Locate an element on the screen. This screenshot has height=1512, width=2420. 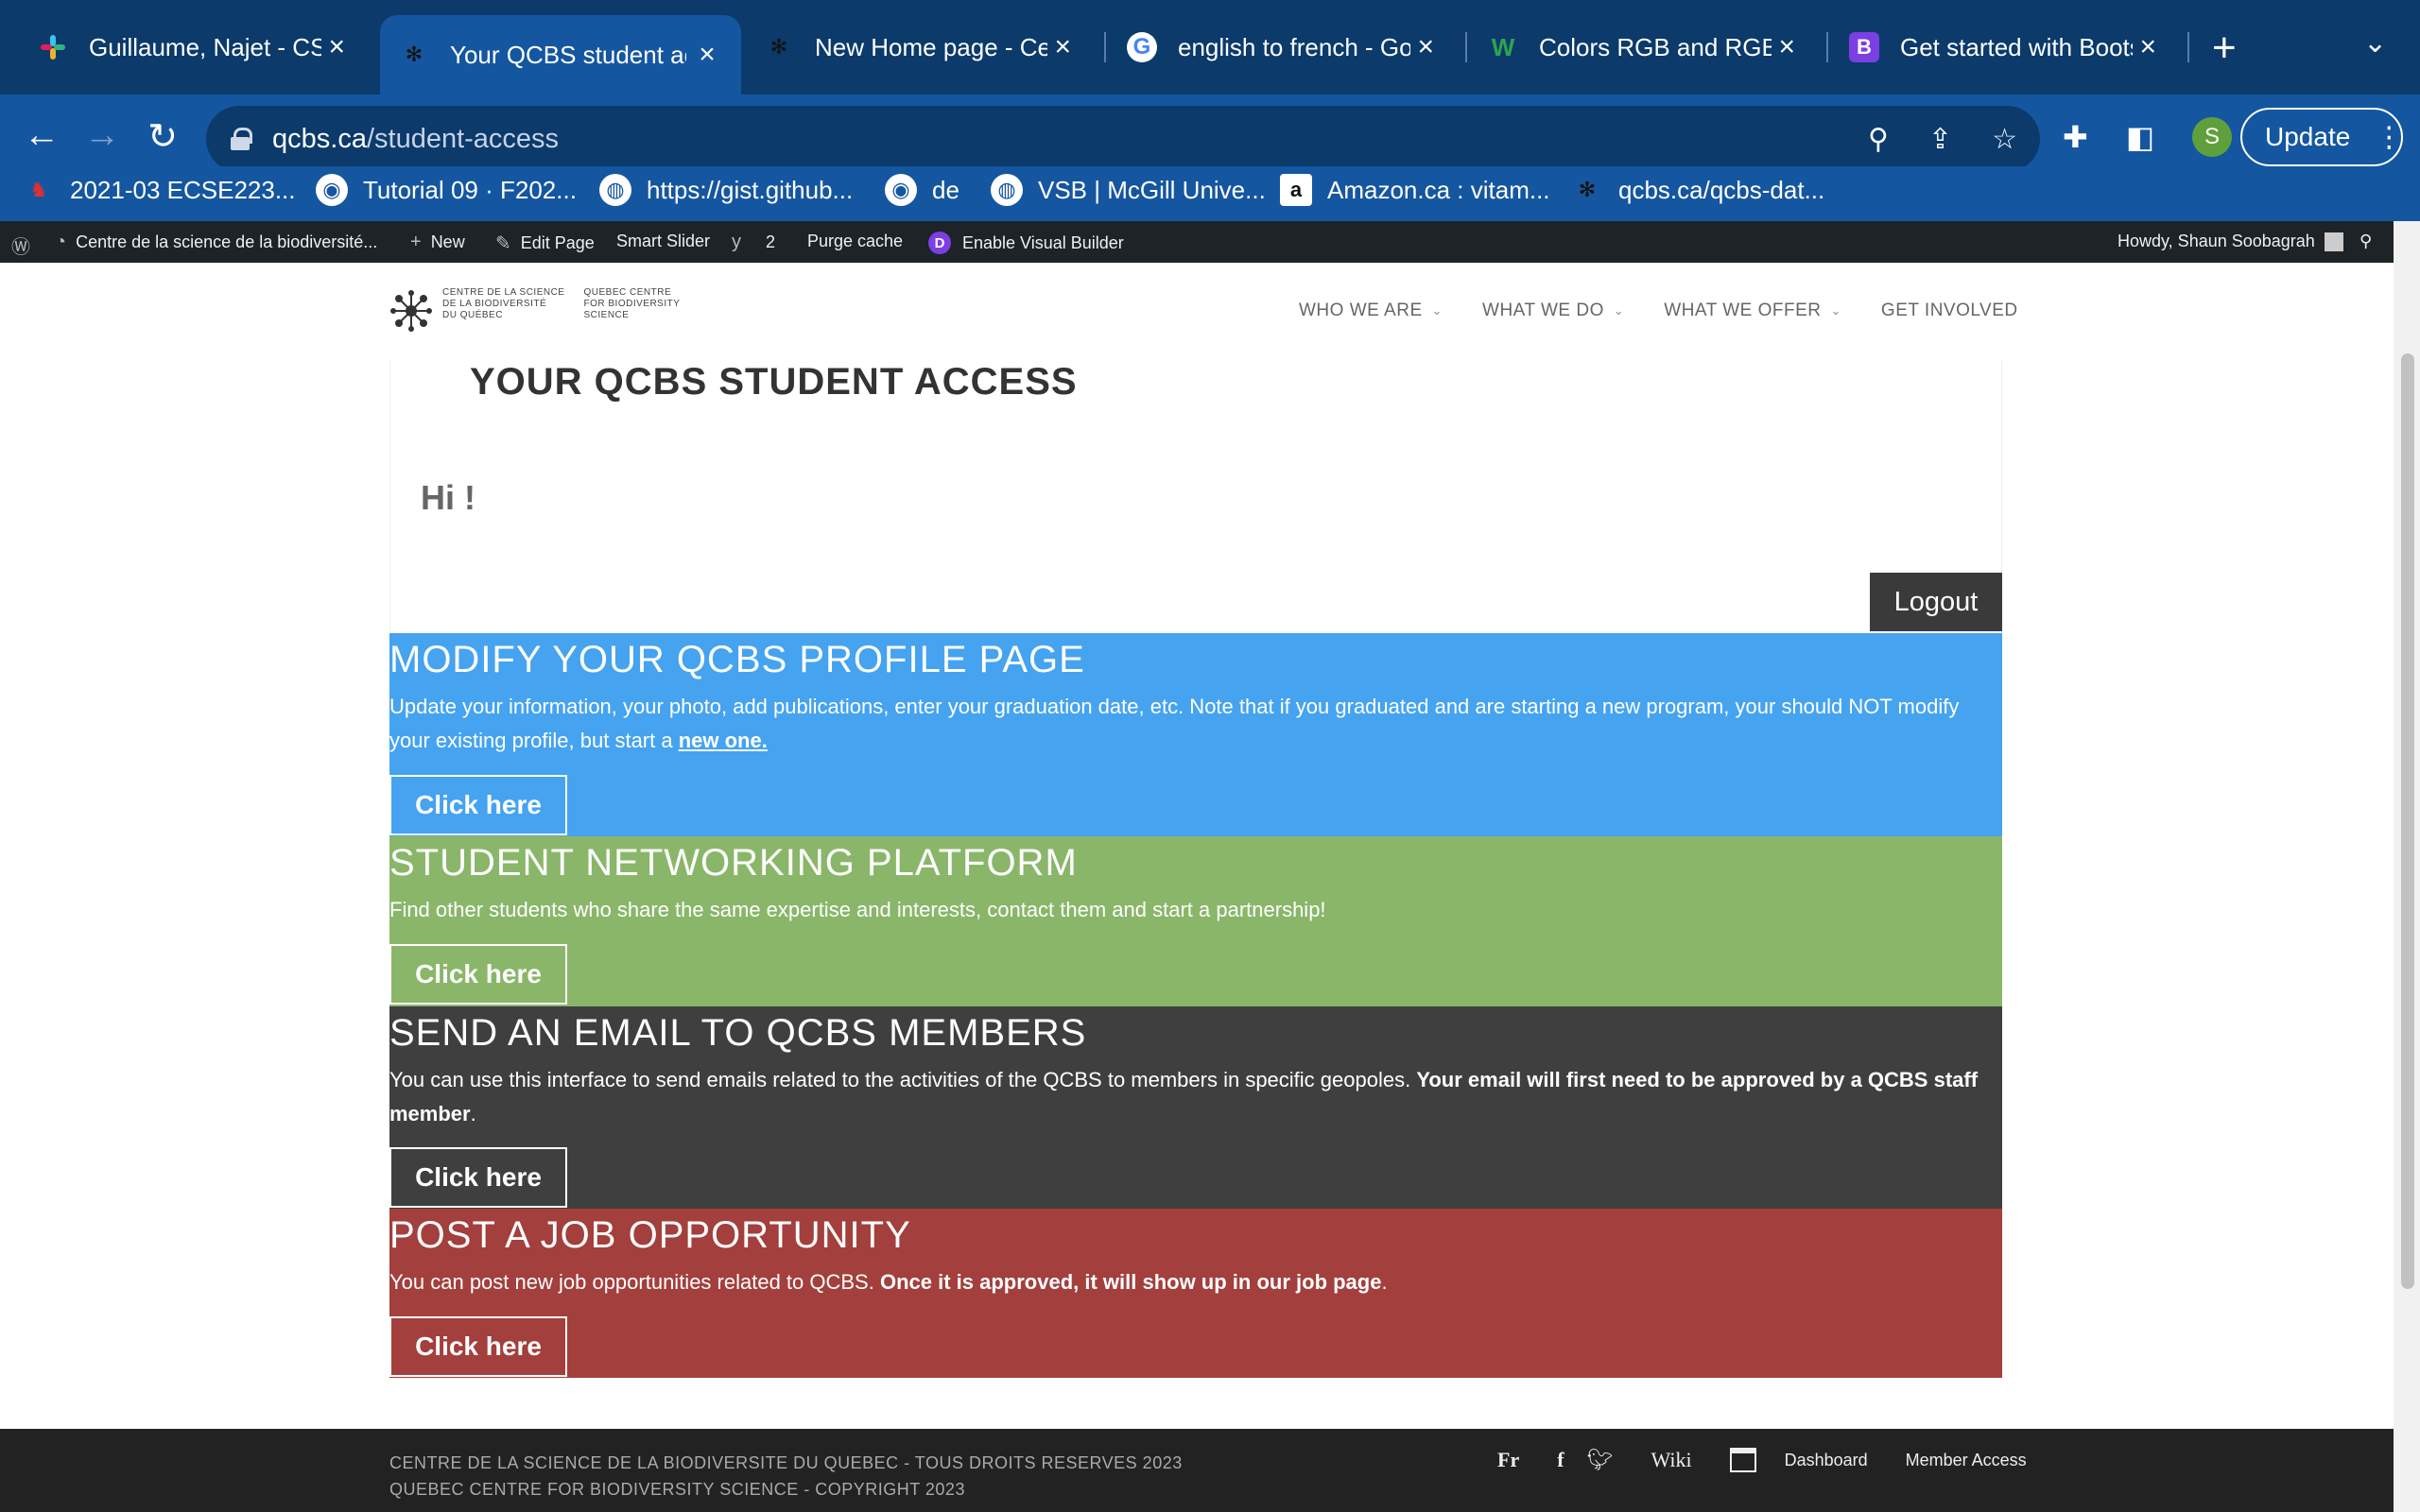
browser-tab: G english to french - Goo × is located at coordinates (1284, 47).